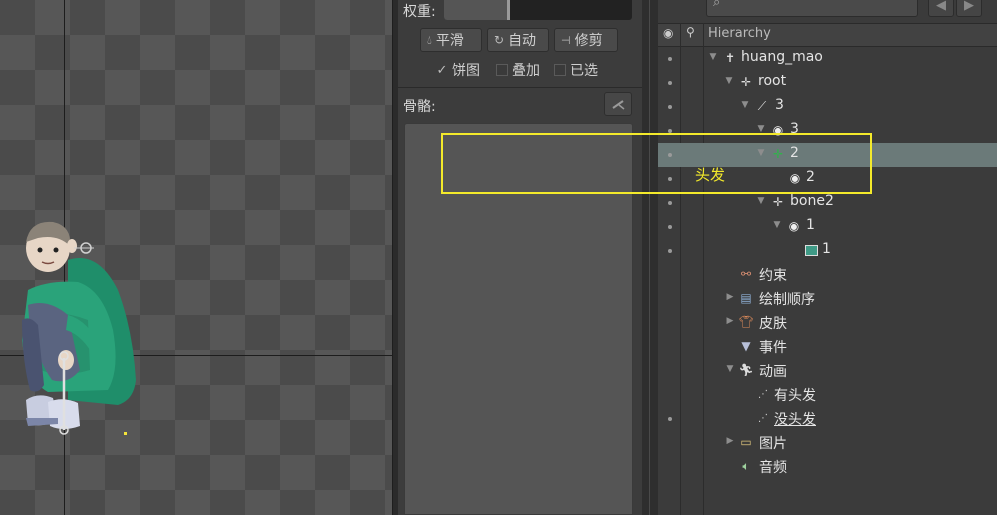 The image size is (997, 515). Describe the element at coordinates (522, 41) in the screenshot. I see `auto-button-label: 自动` at that location.